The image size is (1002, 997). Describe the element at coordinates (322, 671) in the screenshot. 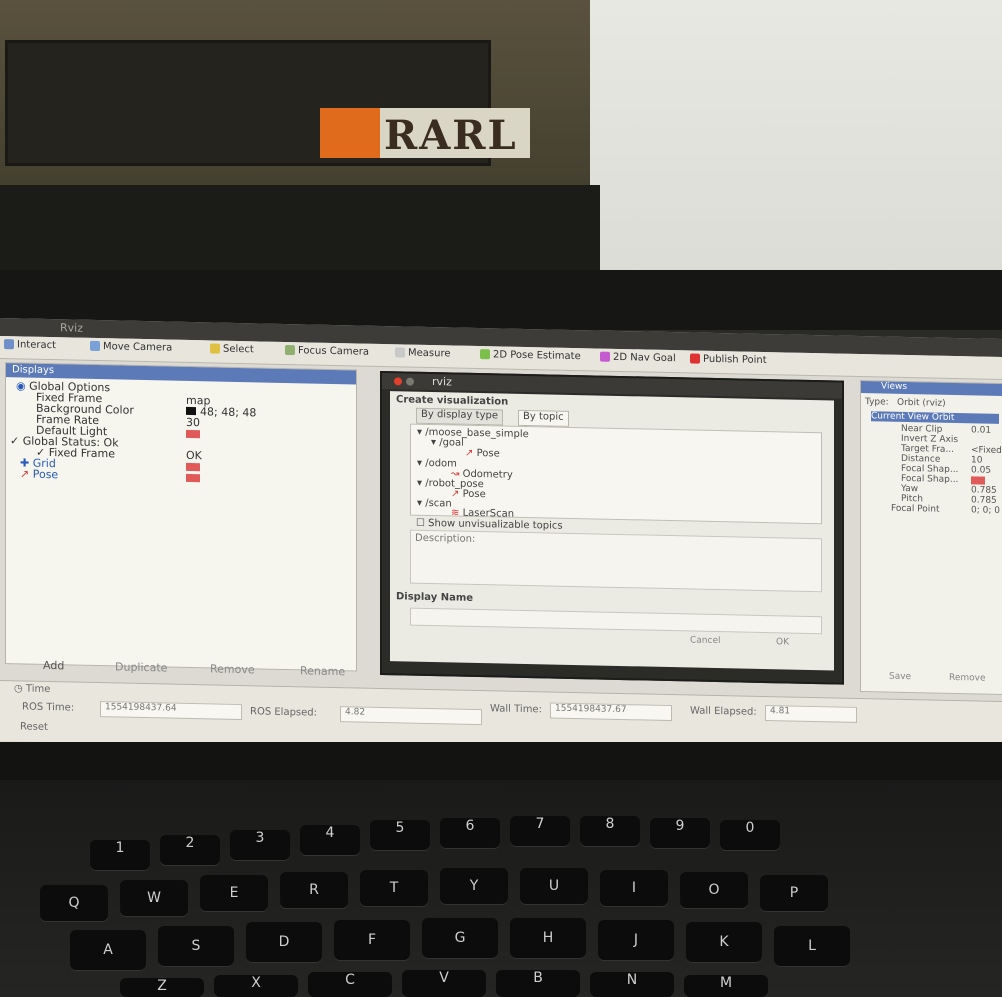

I see `rename-button: Rename` at that location.